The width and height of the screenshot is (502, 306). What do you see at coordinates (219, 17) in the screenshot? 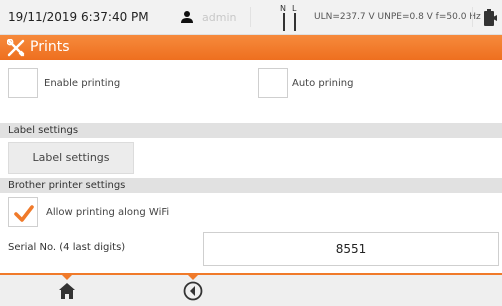
I see `user-name: admin` at bounding box center [219, 17].